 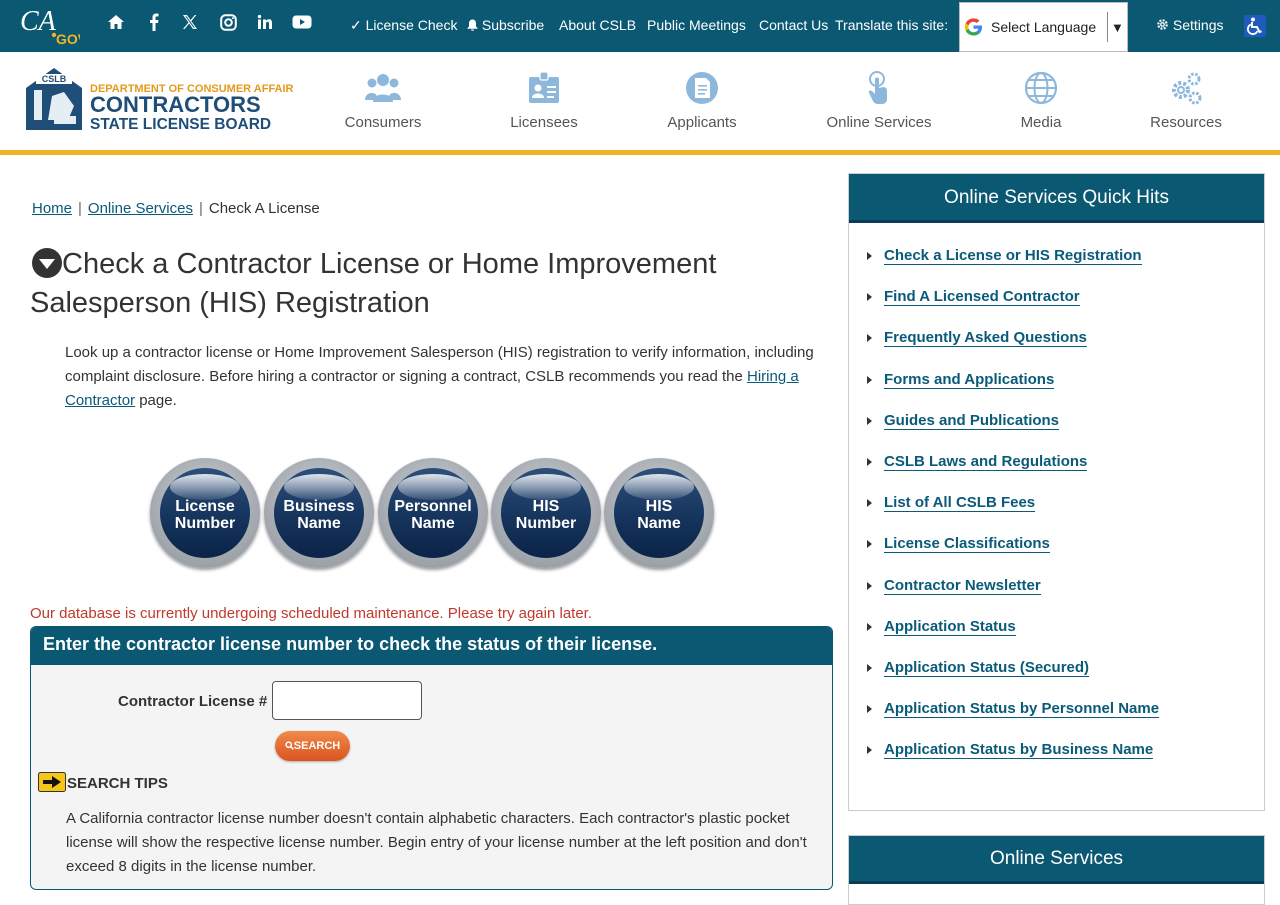 I want to click on nav-label: Licensees, so click(x=544, y=122).